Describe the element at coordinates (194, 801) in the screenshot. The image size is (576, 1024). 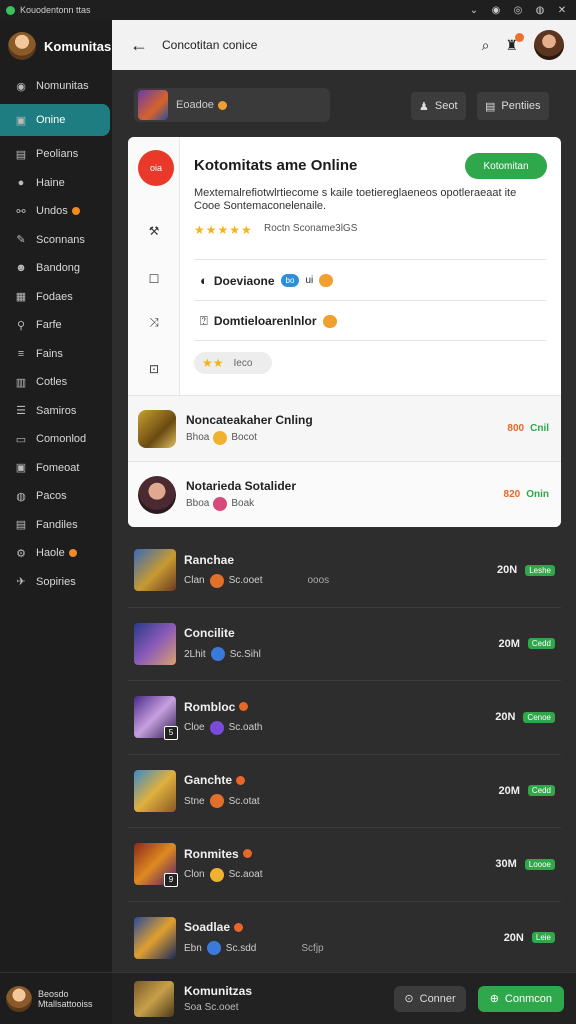
I see `game-subtitle: Stne` at that location.